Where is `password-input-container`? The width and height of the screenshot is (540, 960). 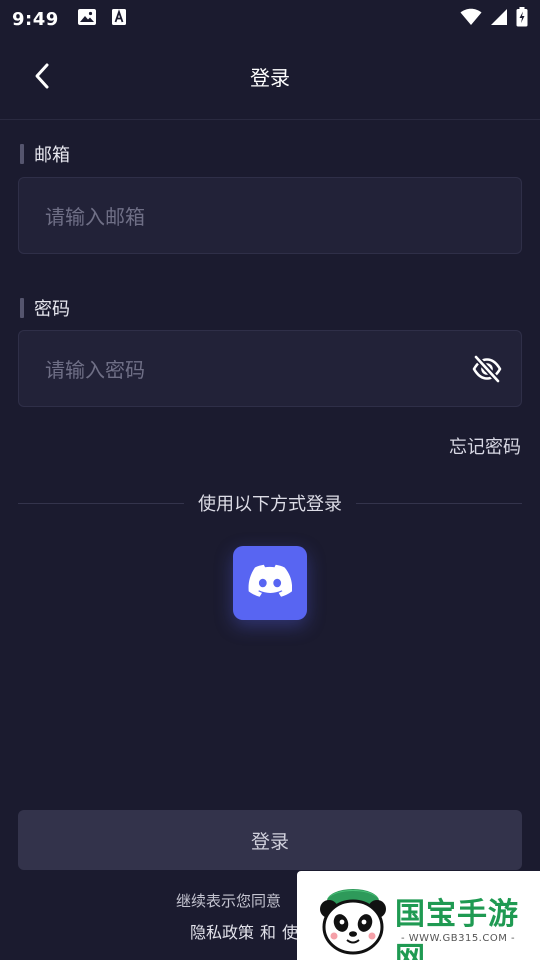
password-input-container is located at coordinates (270, 369).